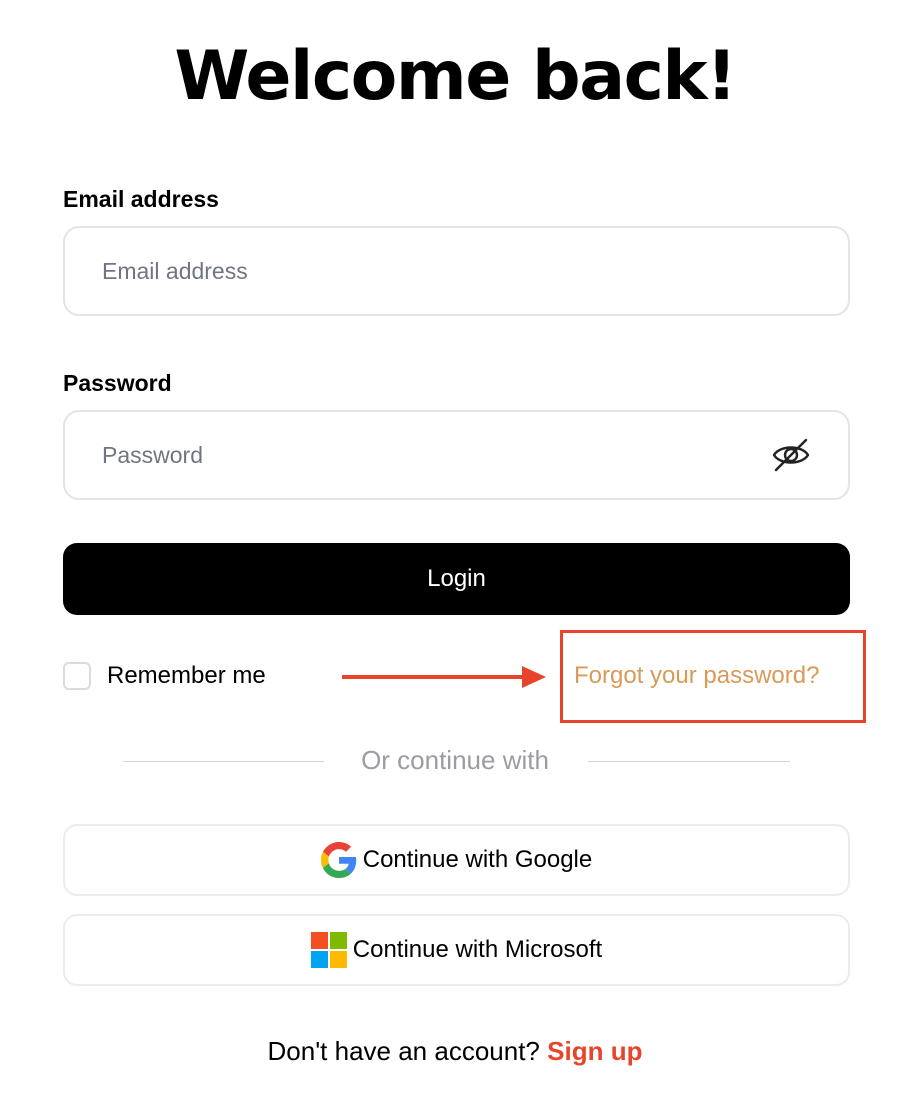 Image resolution: width=910 pixels, height=1098 pixels. I want to click on remember-me-label: Remember me, so click(186, 675).